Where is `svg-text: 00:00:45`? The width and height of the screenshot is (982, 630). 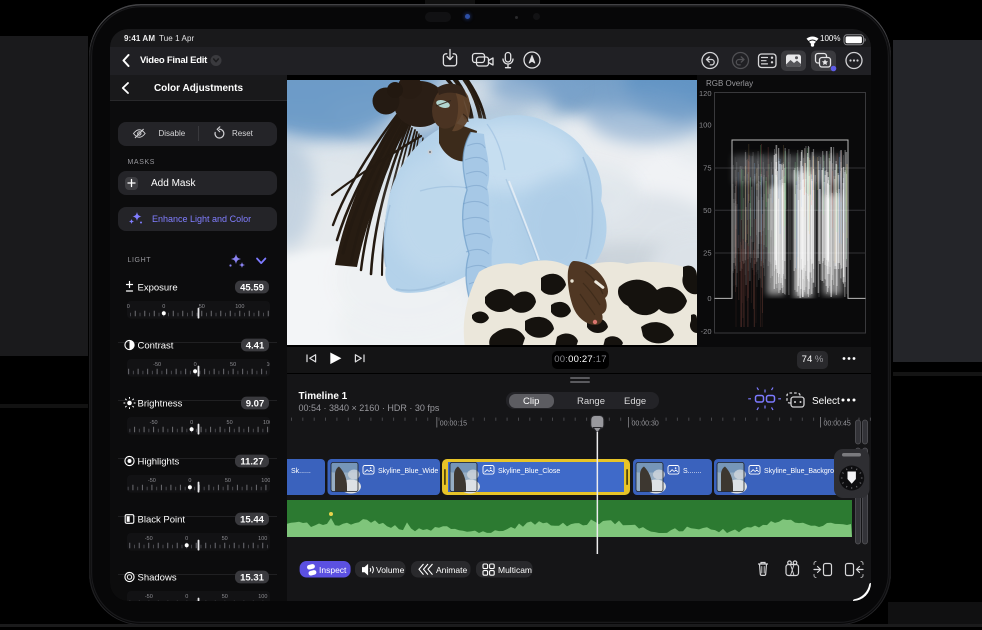
svg-text: 00:00:45 is located at coordinates (837, 424).